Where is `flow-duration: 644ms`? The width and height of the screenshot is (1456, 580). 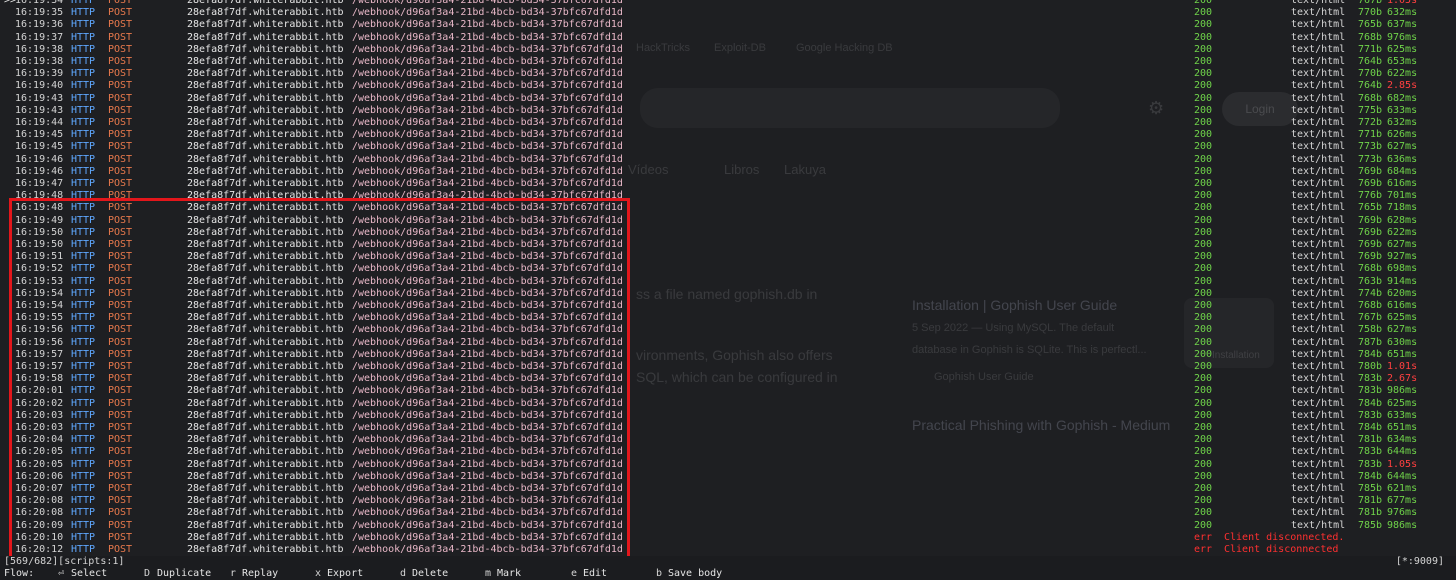 flow-duration: 644ms is located at coordinates (1402, 476).